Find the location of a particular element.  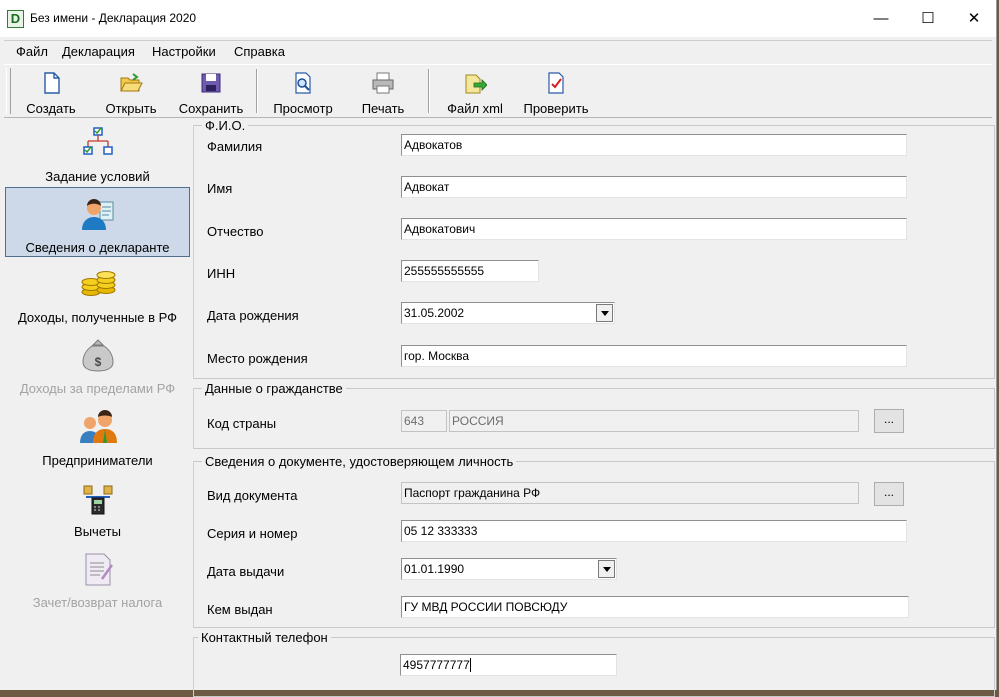

last-name-field: Адвокатов is located at coordinates (654, 145).